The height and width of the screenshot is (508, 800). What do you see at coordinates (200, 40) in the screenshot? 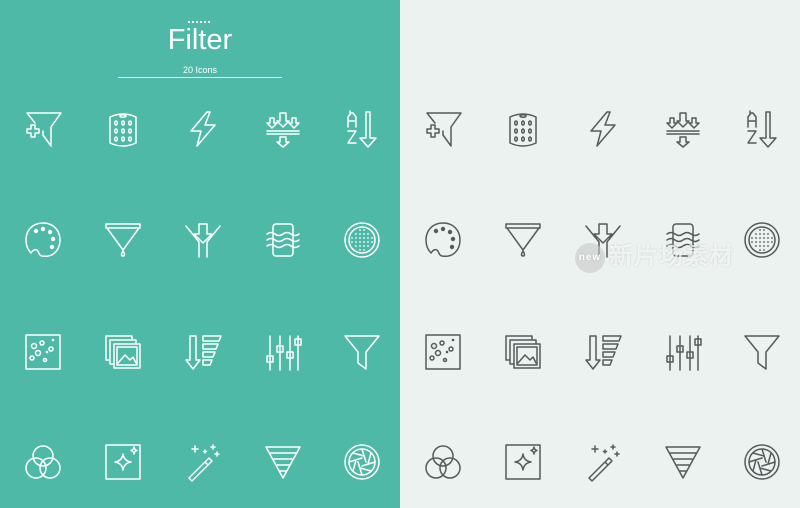
I see `page-title: Filter` at bounding box center [200, 40].